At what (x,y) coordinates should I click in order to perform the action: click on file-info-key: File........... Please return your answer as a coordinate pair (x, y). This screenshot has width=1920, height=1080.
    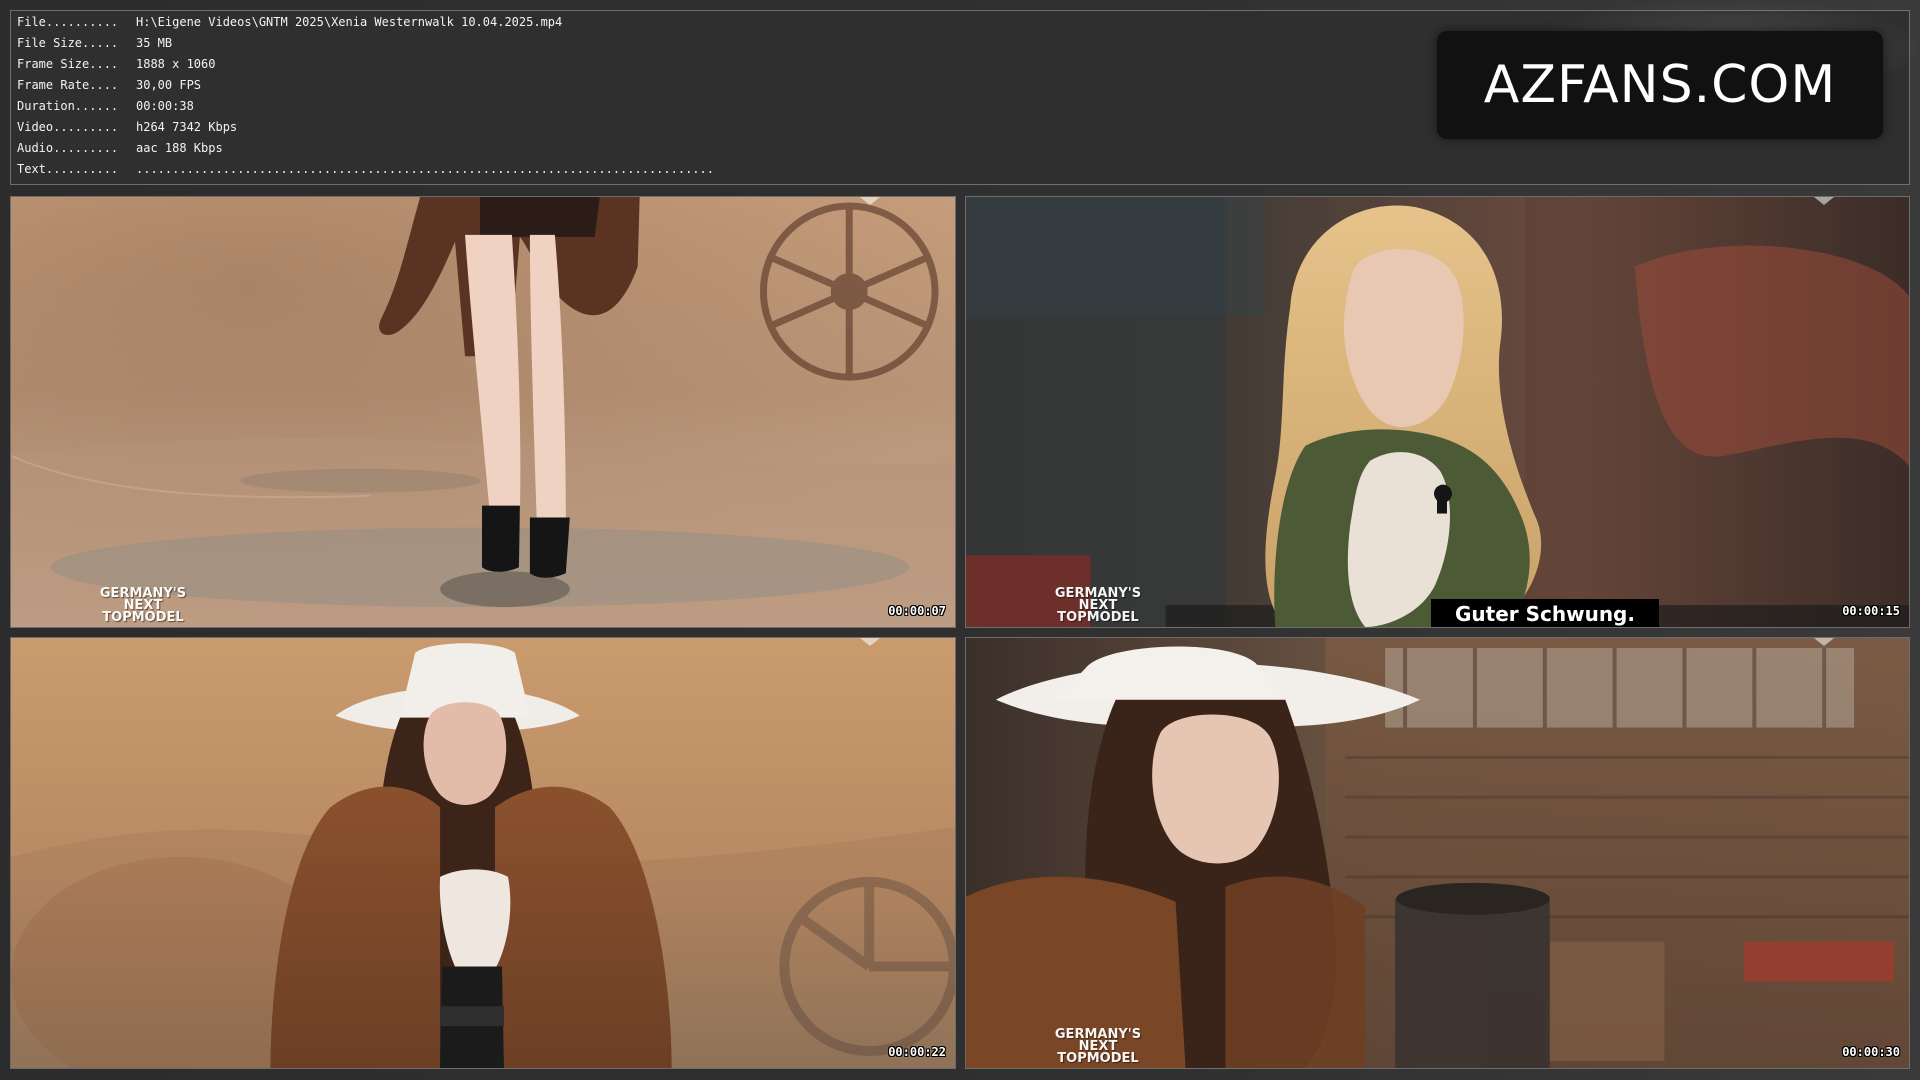
    Looking at the image, I should click on (68, 22).